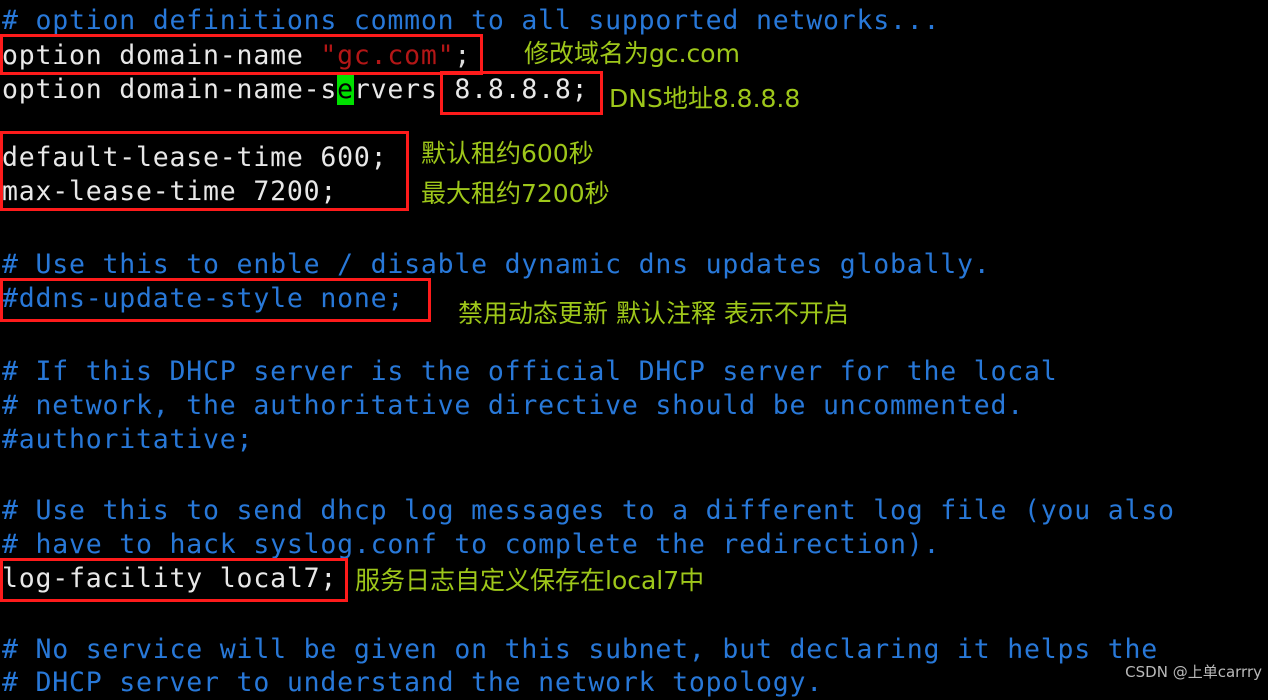 The height and width of the screenshot is (700, 1268). I want to click on annotation-max-lease: 最大租约7200秒, so click(515, 193).